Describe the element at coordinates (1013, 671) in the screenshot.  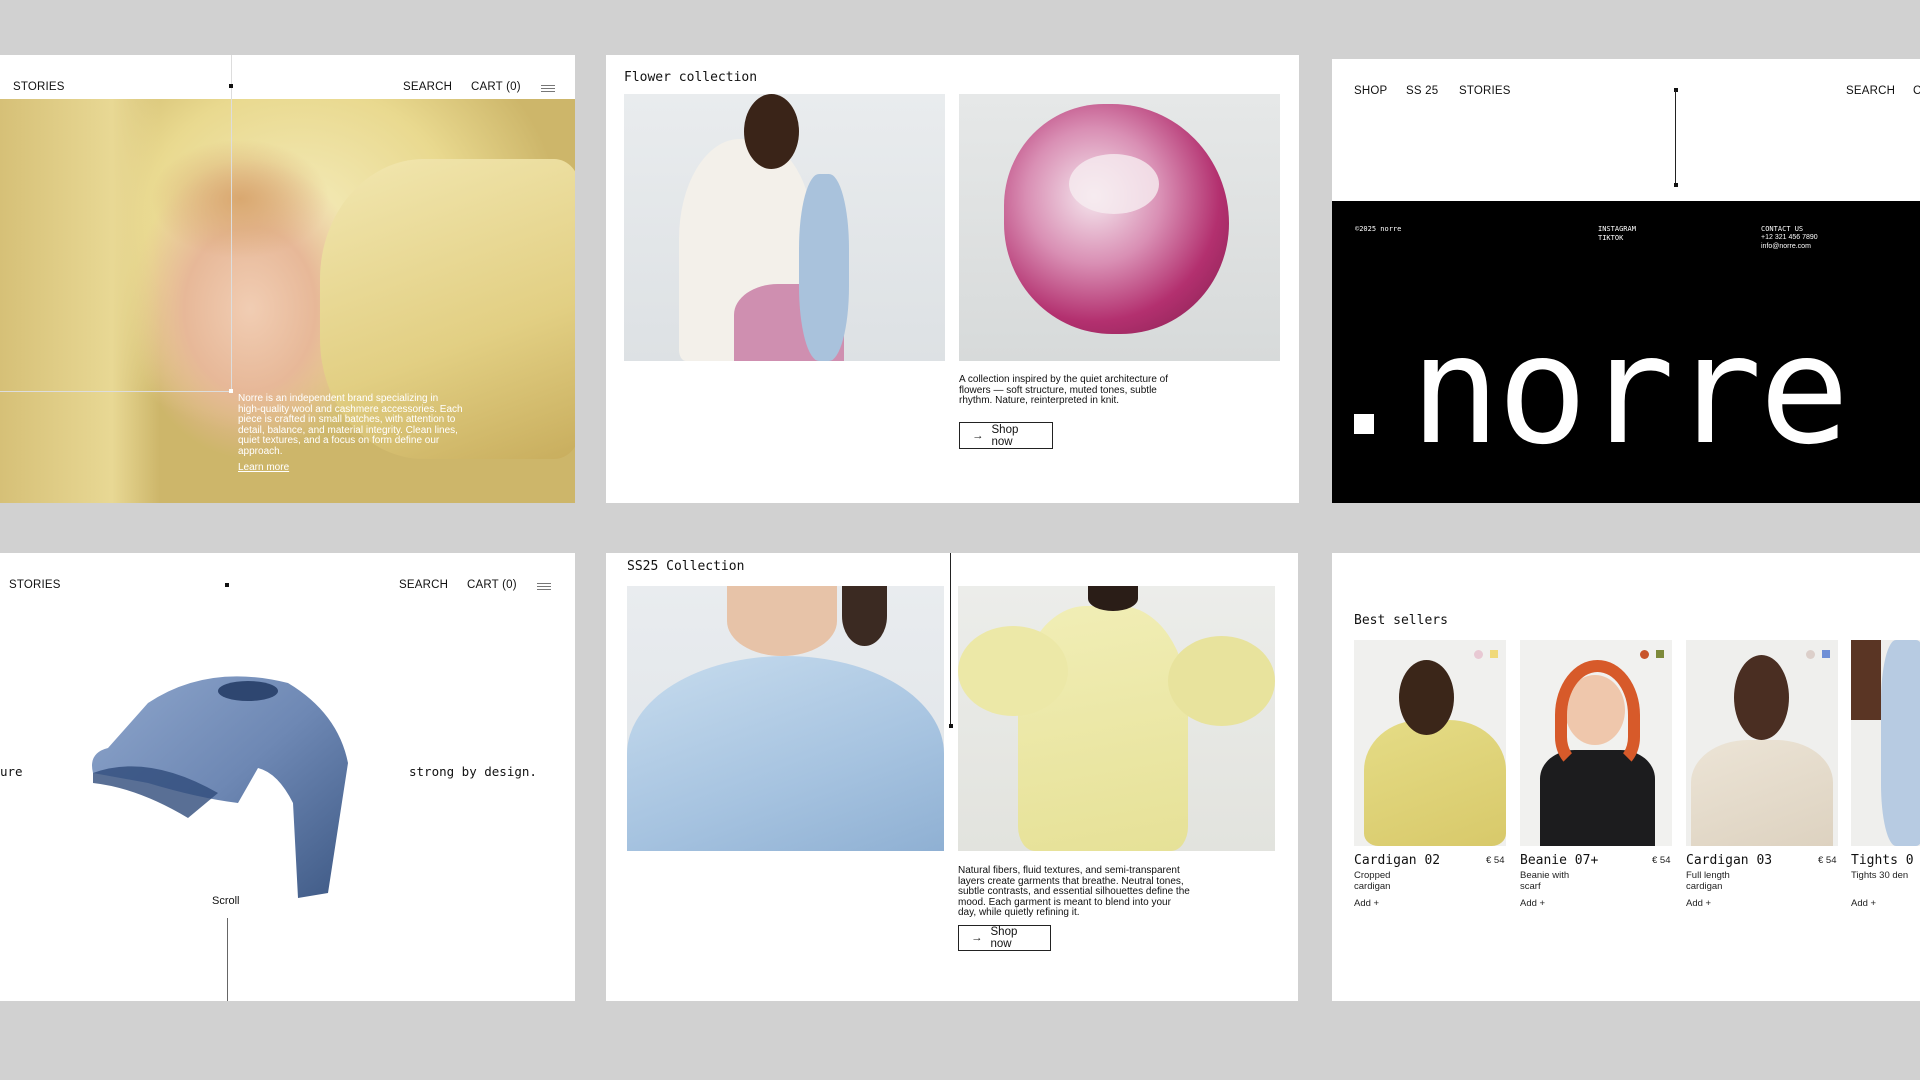
I see `yellow-sweater-arm-left` at that location.